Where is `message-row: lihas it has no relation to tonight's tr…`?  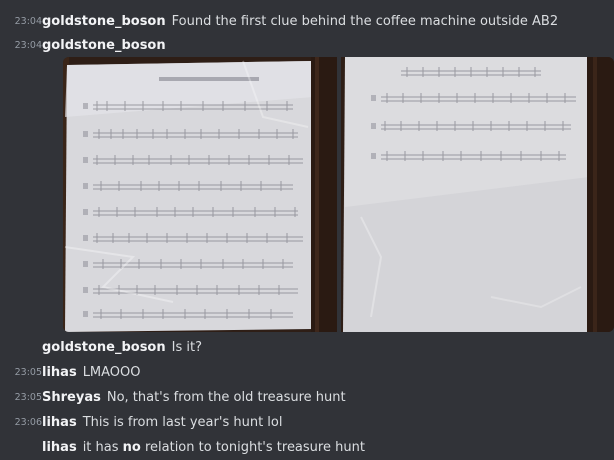
message-row: lihas it has no relation to tonight's tr… is located at coordinates (182, 448).